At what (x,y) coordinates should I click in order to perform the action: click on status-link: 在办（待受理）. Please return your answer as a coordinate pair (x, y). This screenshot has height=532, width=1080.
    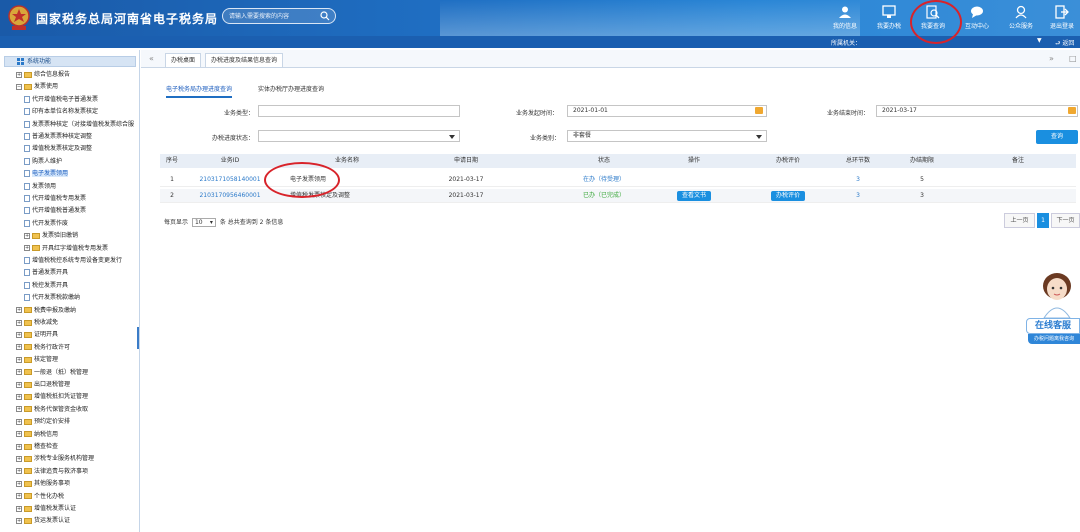
    Looking at the image, I should click on (604, 180).